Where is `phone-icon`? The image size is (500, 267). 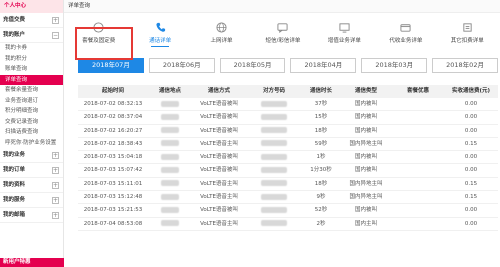
phone-icon is located at coordinates (160, 27).